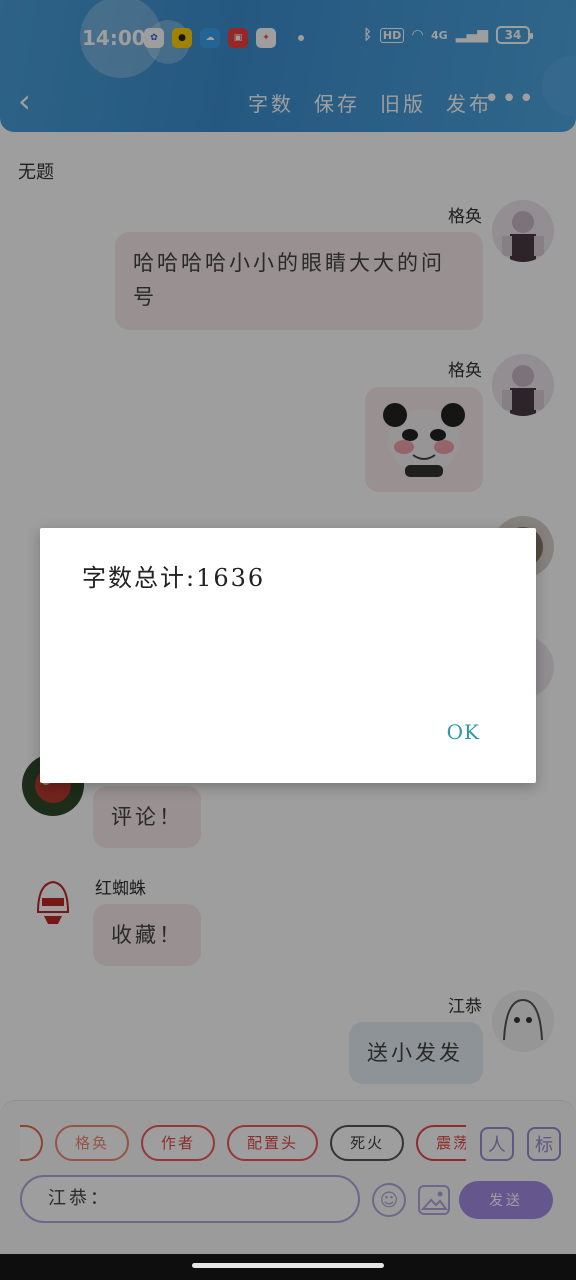  I want to click on dialog-message: 字数总计:1636, so click(174, 578).